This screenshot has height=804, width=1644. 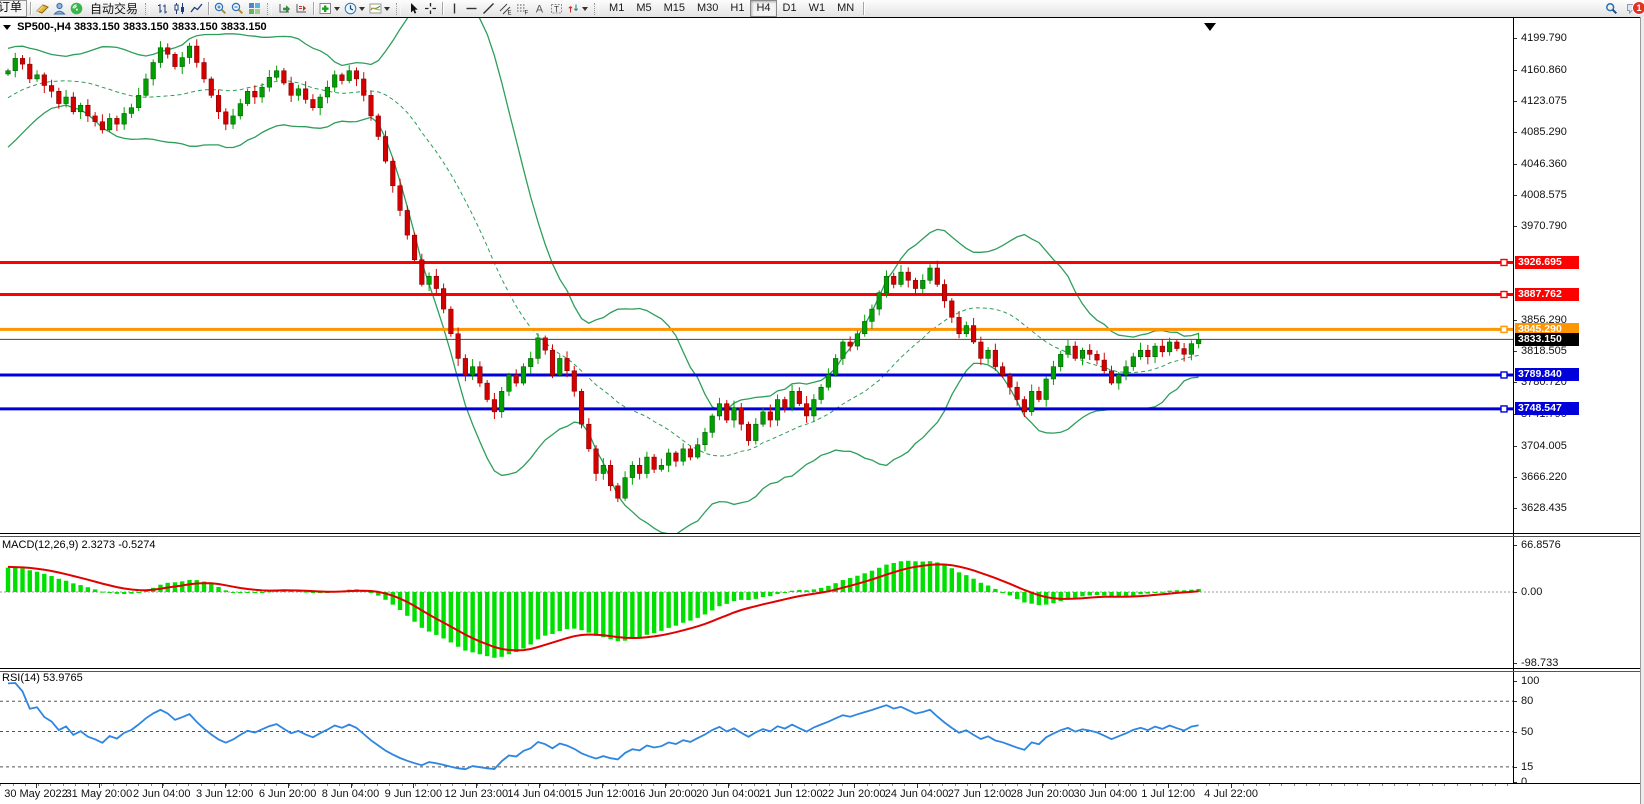 I want to click on rsi-label: RSI(14) 53.9765, so click(x=42, y=678).